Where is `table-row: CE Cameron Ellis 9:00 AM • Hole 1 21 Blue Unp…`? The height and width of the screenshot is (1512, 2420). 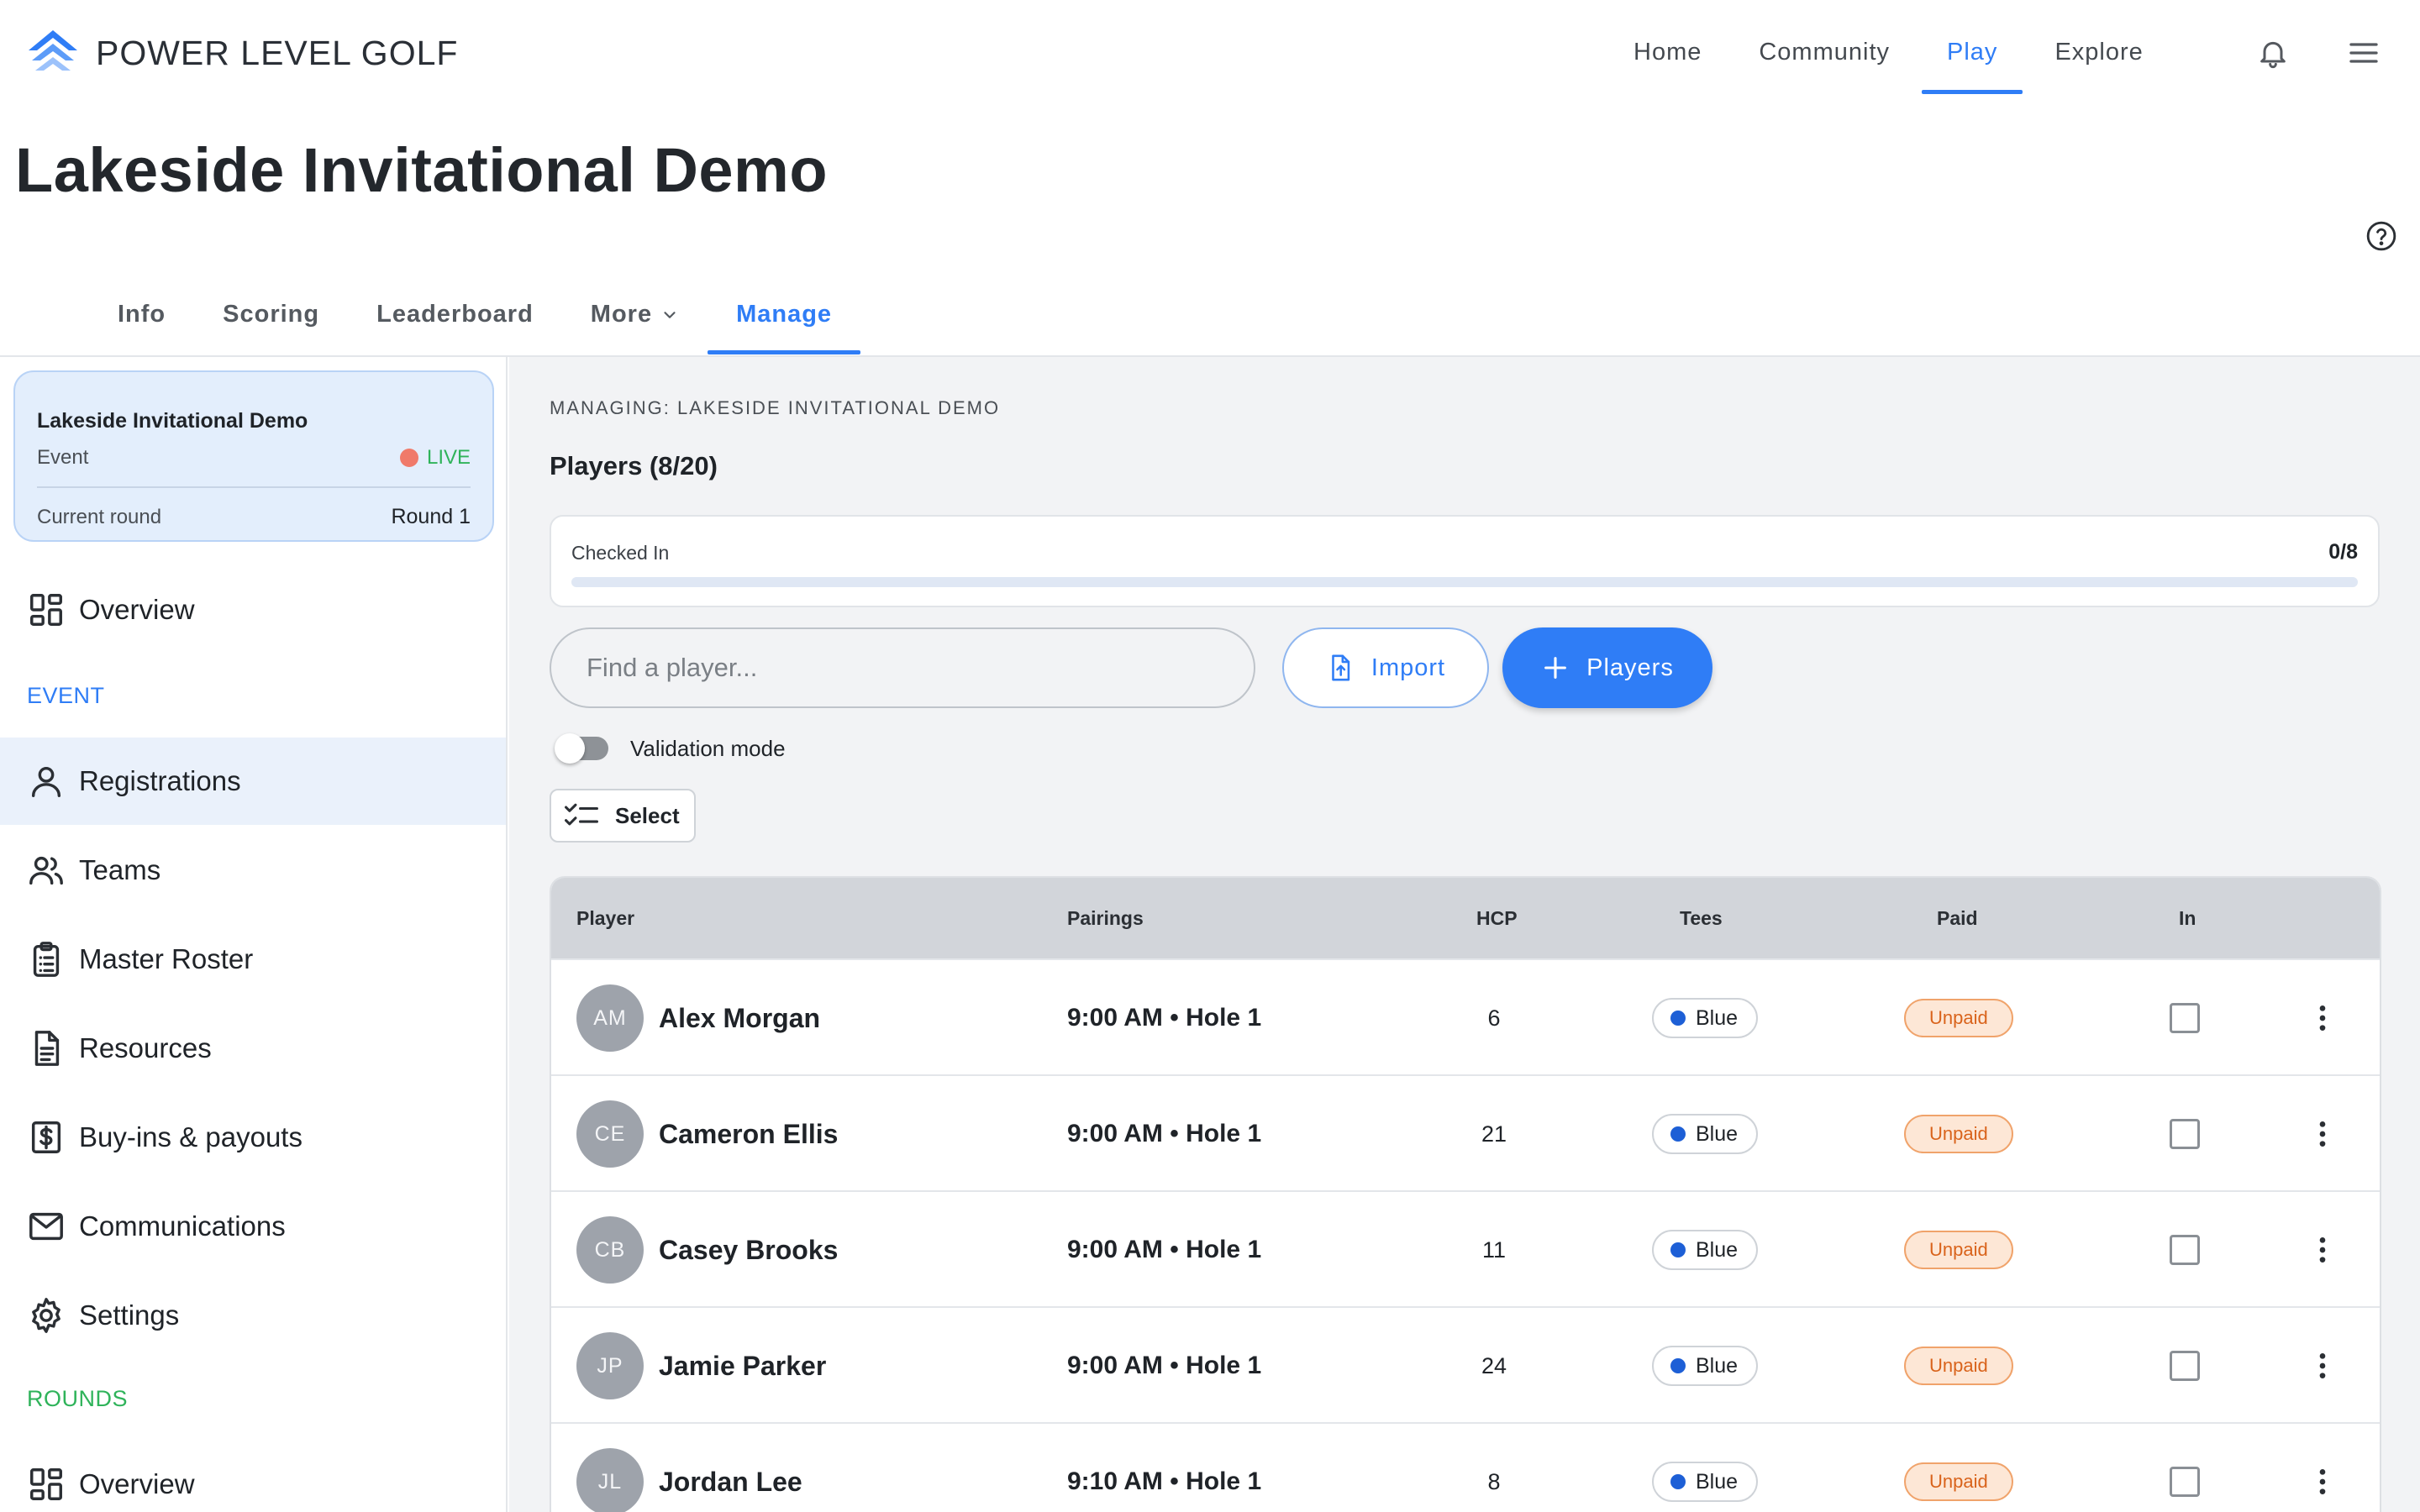
table-row: CE Cameron Ellis 9:00 AM • Hole 1 21 Blue Unp… is located at coordinates (1466, 1132).